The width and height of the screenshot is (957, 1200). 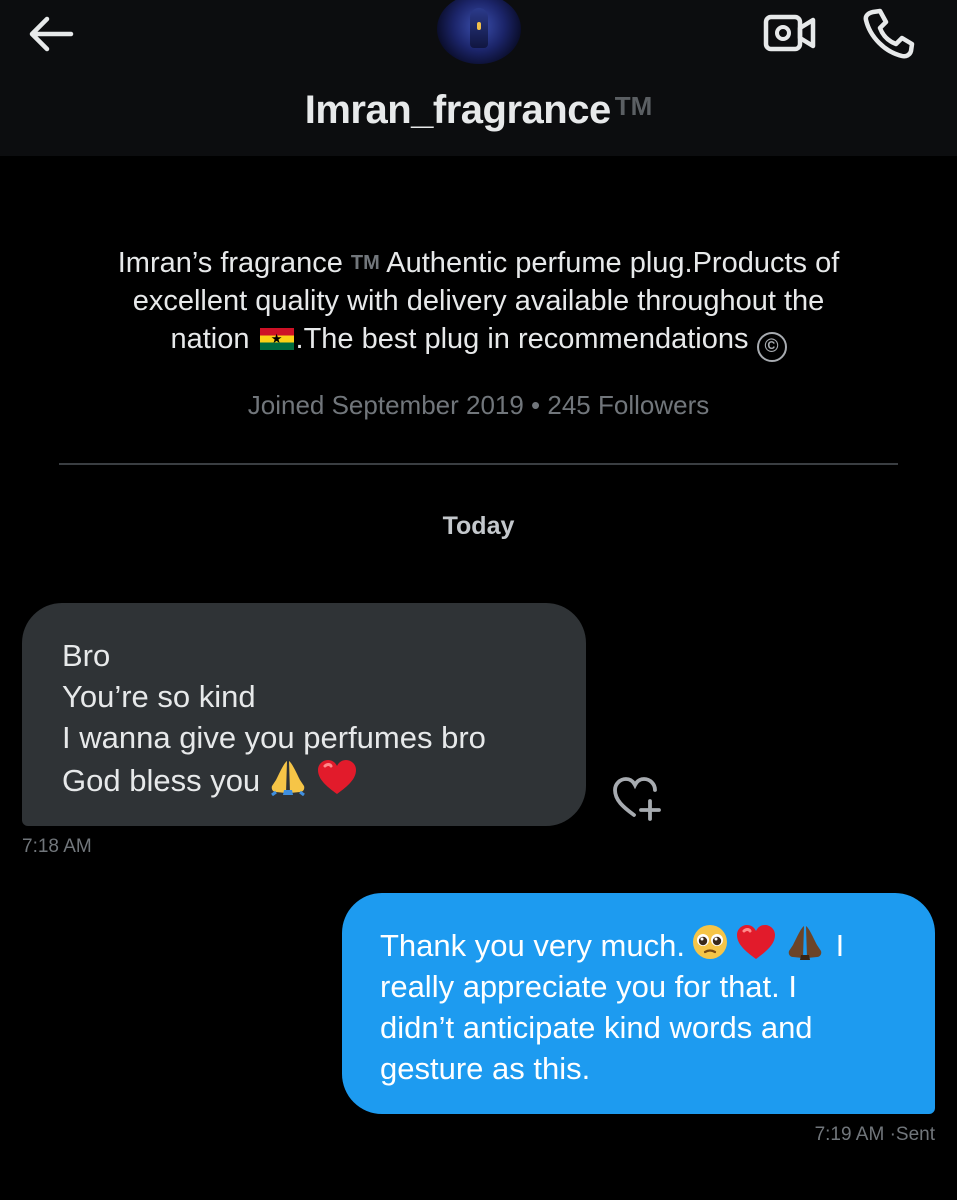 I want to click on video-call-icon, so click(x=789, y=33).